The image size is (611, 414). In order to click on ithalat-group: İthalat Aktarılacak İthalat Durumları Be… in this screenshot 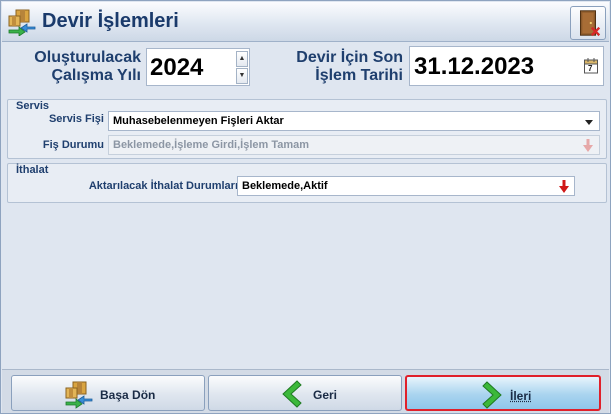, I will do `click(307, 183)`.